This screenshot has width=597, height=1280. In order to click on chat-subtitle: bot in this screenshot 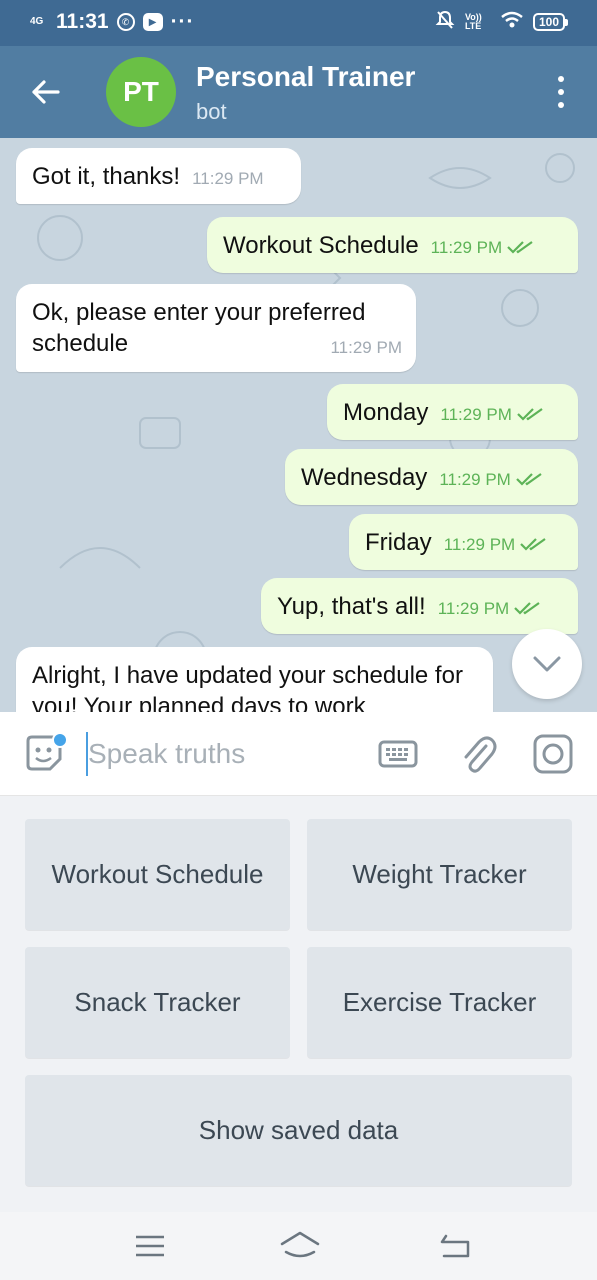, I will do `click(211, 111)`.